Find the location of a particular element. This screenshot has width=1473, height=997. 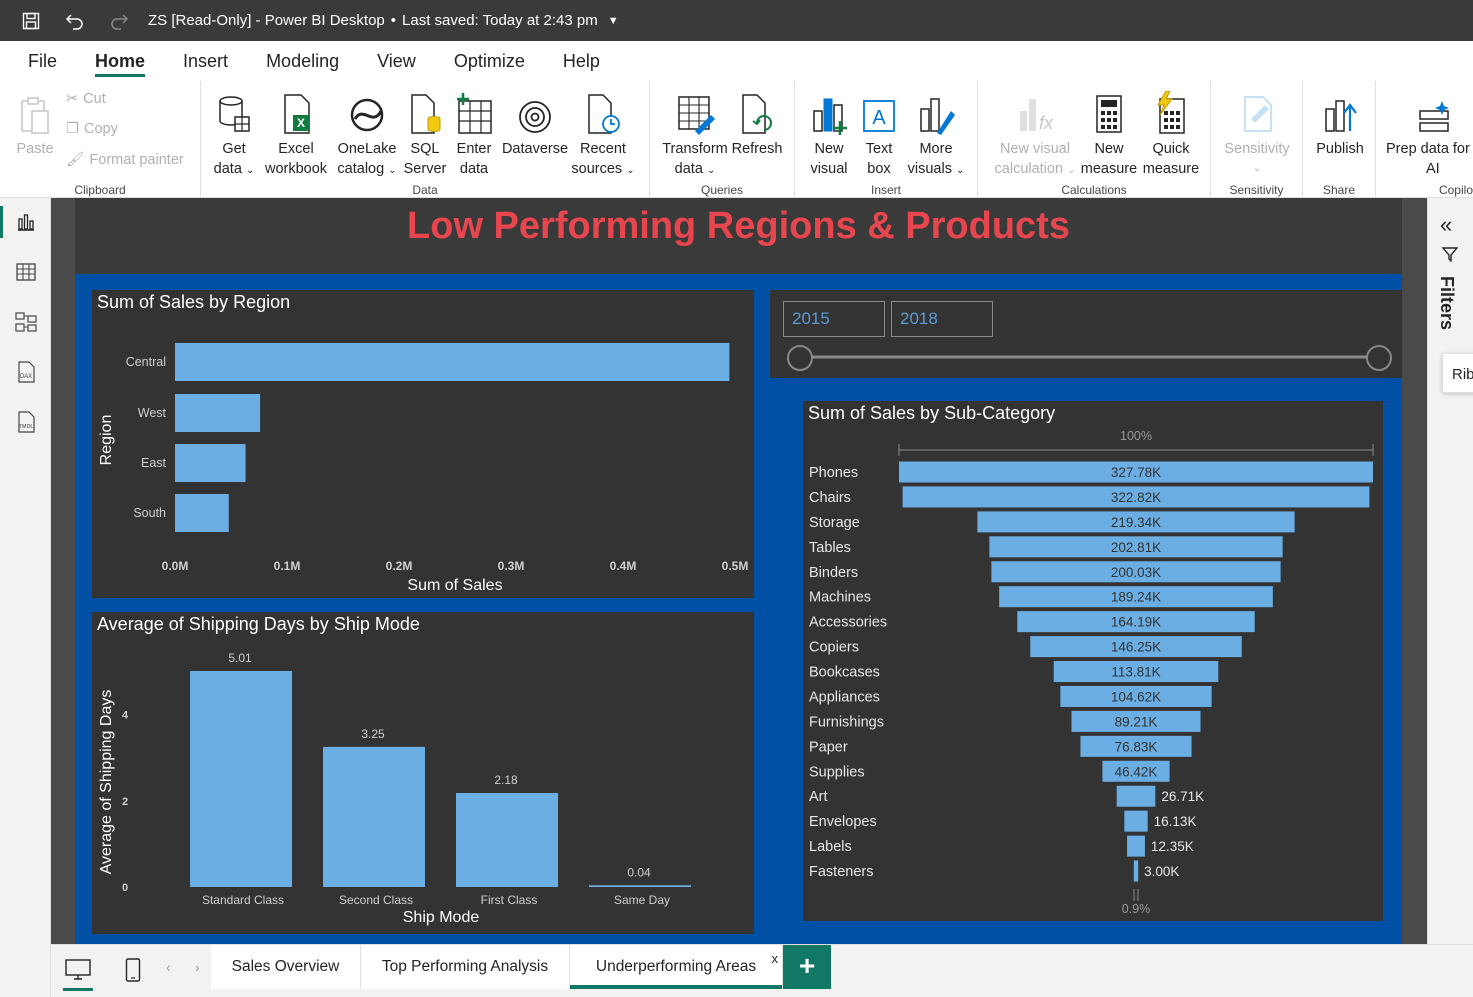

prep-label-1: Prep data for is located at coordinates (1428, 149).